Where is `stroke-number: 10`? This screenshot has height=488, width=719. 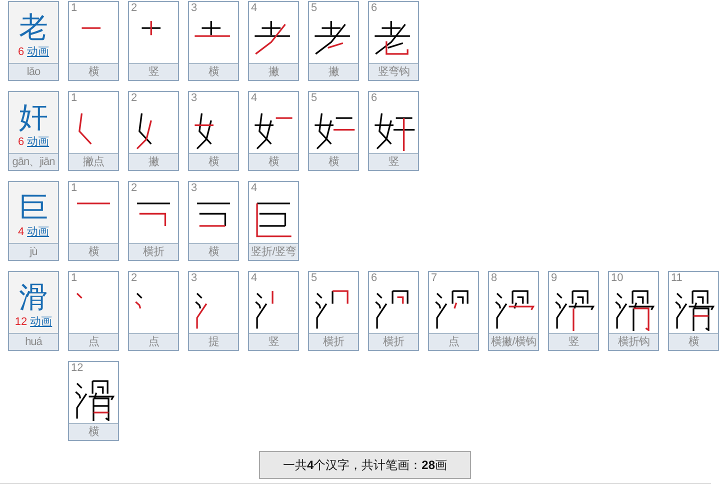 stroke-number: 10 is located at coordinates (617, 278).